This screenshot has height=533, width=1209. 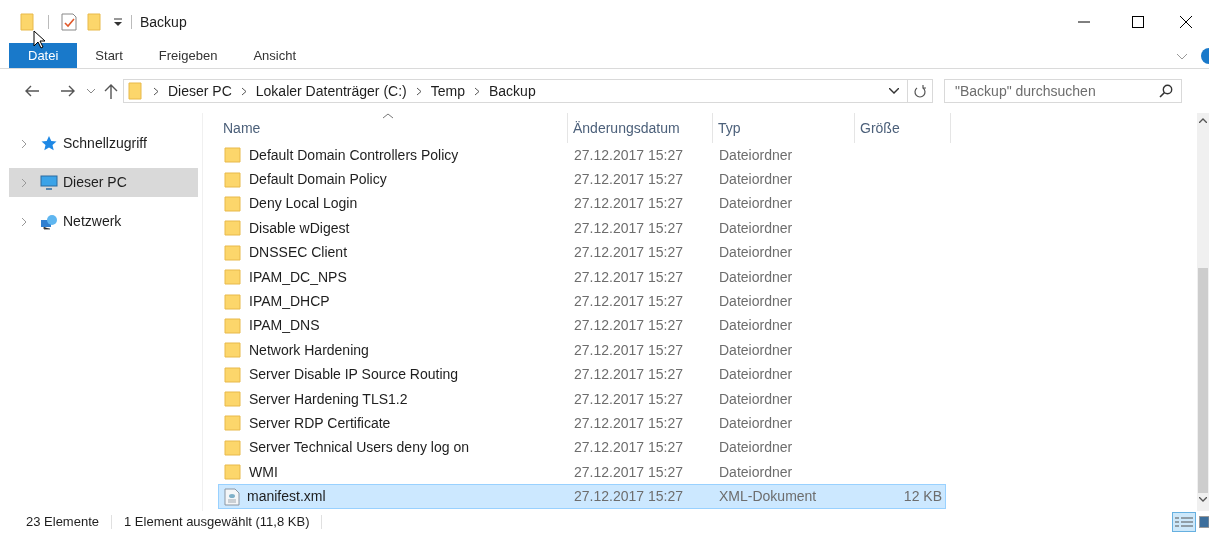 I want to click on sidebar-item: Schnellzugriff, so click(x=103, y=143).